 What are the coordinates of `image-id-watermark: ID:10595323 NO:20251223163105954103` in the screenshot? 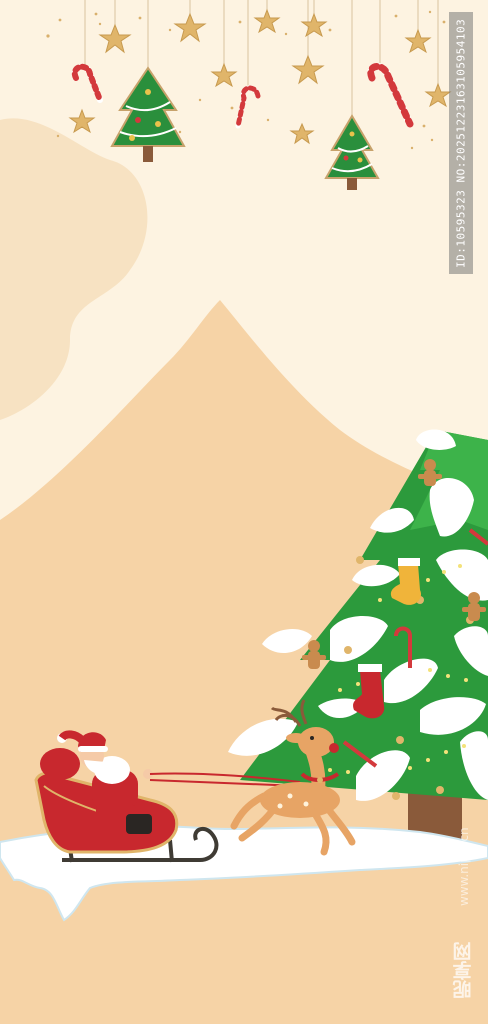 It's located at (461, 143).